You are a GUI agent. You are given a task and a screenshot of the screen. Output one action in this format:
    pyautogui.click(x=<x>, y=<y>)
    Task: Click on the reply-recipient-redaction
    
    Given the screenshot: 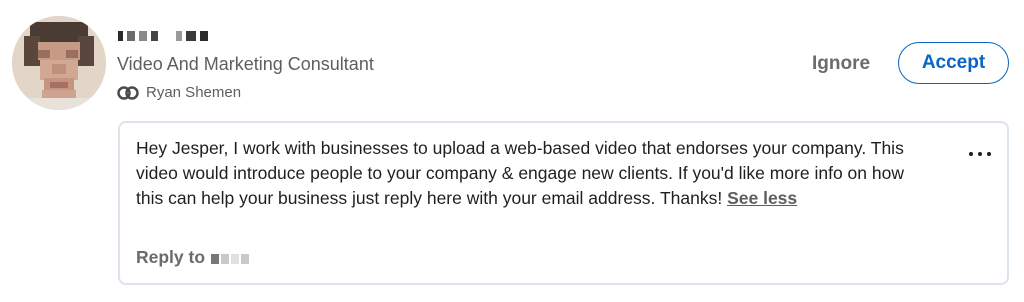 What is the action you would take?
    pyautogui.click(x=230, y=259)
    